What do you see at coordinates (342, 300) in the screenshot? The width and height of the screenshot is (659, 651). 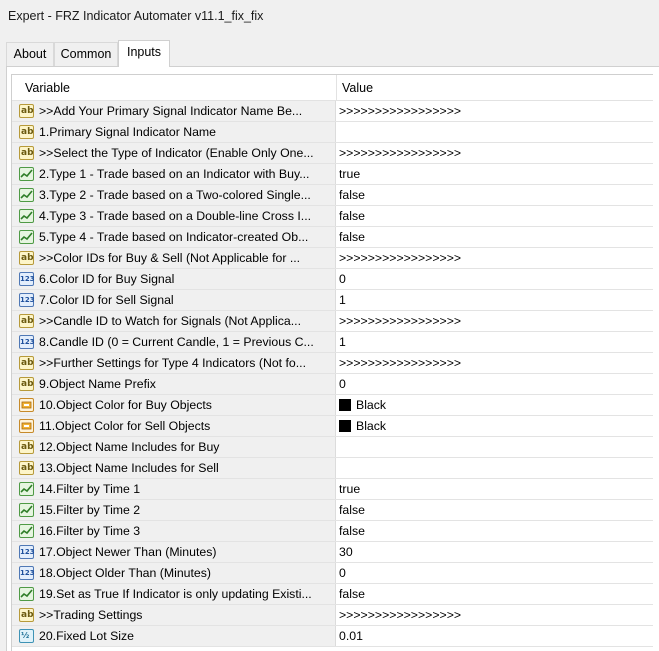 I see `value-text: 1` at bounding box center [342, 300].